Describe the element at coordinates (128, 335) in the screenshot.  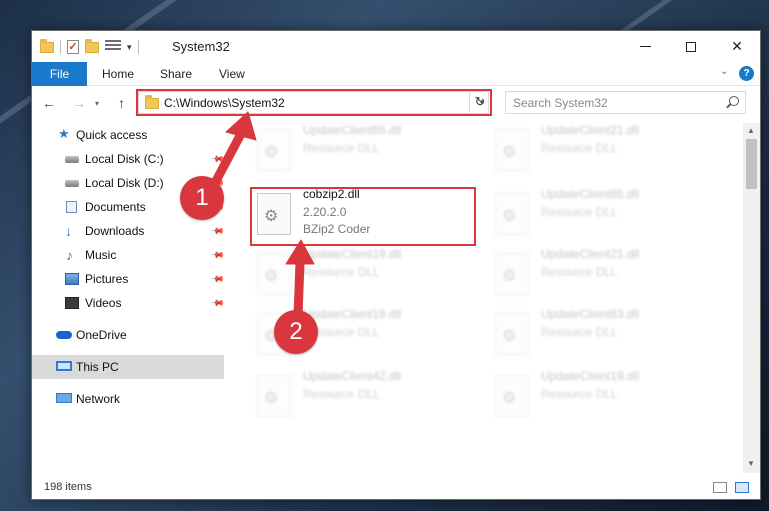
I see `sidebar-item-onedrive: OneDrive` at that location.